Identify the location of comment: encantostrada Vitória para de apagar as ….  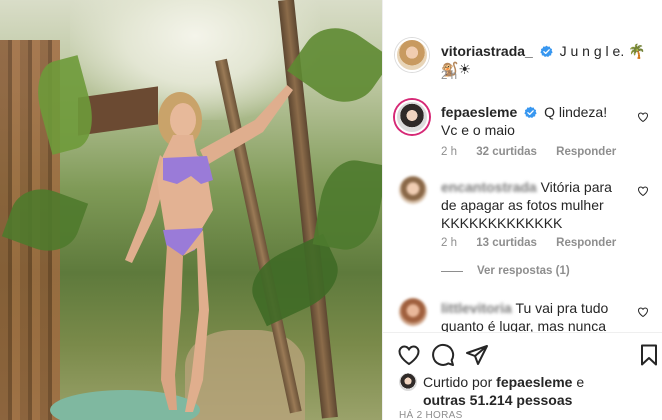
(533, 205).